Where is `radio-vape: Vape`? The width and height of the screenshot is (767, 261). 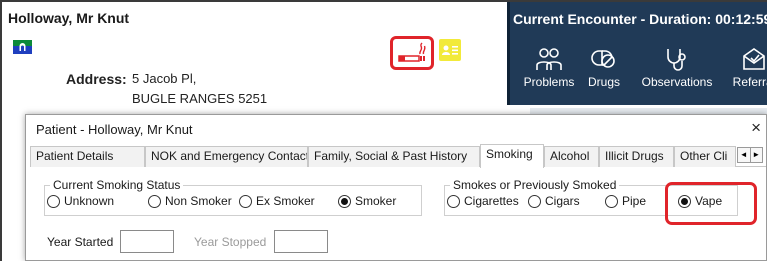
radio-vape: Vape is located at coordinates (700, 201).